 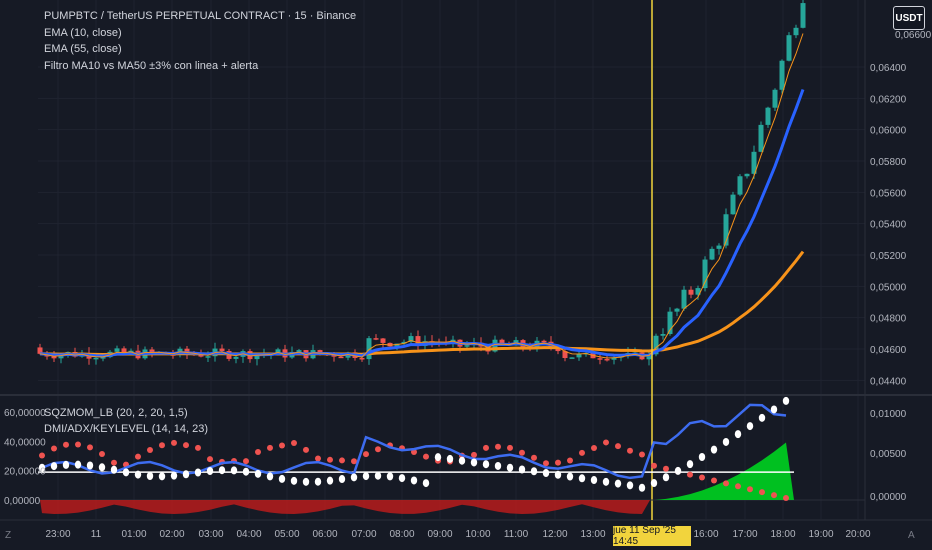 I want to click on time-tick-label: 18:00, so click(x=782, y=534).